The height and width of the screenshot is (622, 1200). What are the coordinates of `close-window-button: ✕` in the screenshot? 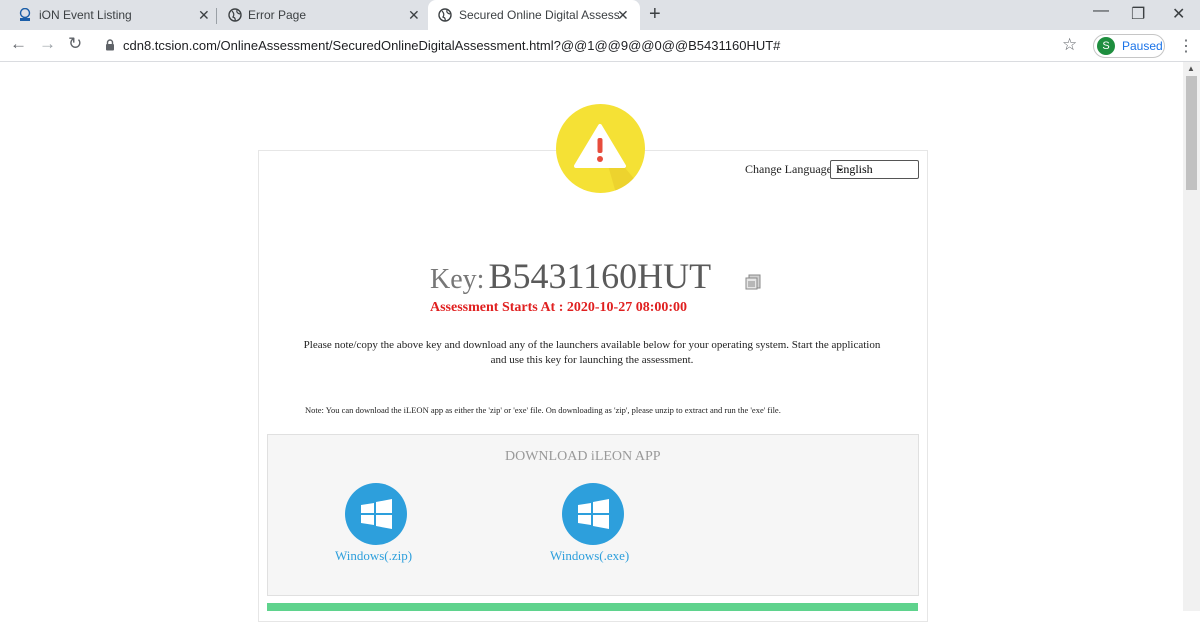 It's located at (1178, 14).